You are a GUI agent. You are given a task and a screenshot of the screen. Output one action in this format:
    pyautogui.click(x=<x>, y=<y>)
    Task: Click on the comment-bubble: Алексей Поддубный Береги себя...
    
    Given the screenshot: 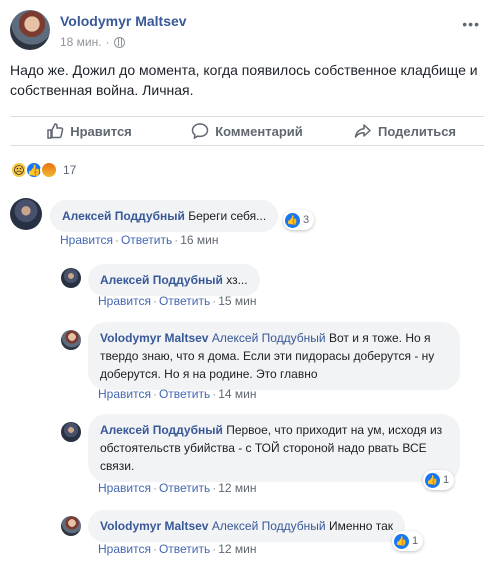 What is the action you would take?
    pyautogui.click(x=164, y=216)
    